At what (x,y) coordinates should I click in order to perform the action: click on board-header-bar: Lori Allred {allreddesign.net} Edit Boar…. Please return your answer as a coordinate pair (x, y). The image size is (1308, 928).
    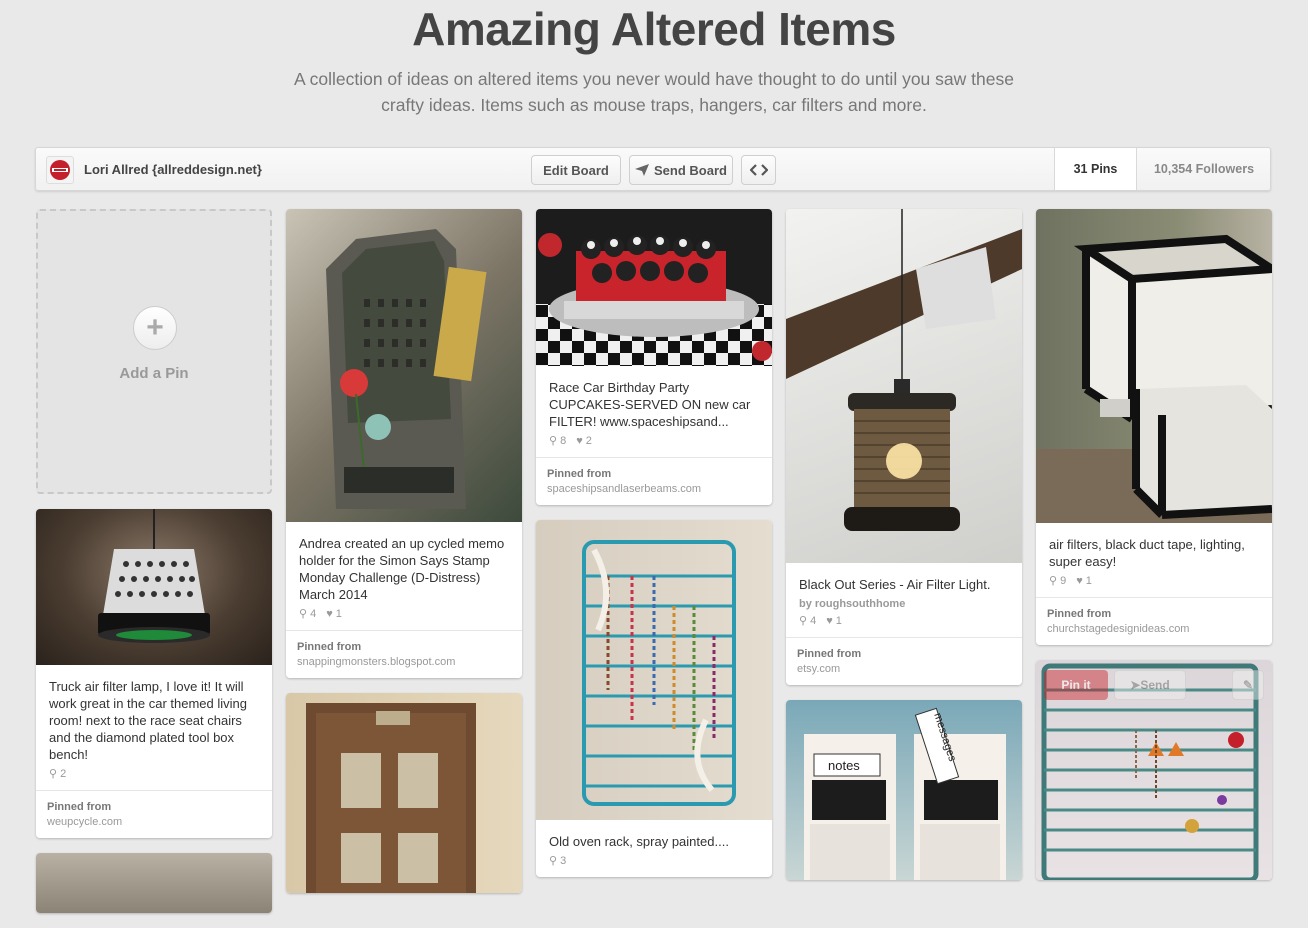
    Looking at the image, I should click on (653, 169).